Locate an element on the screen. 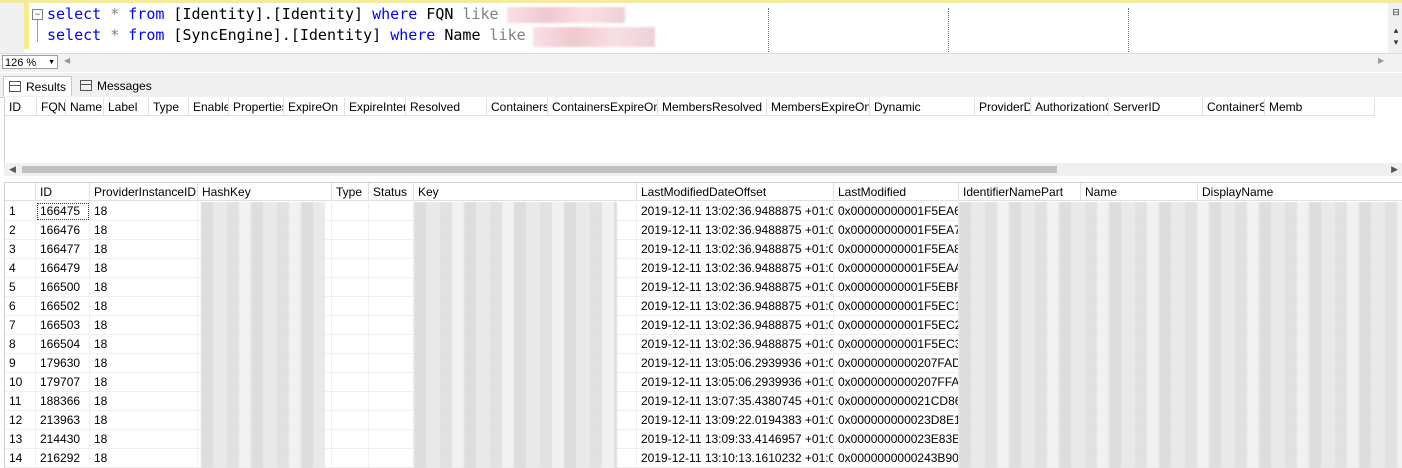 Image resolution: width=1402 pixels, height=468 pixels. column-header: FQN is located at coordinates (51, 107).